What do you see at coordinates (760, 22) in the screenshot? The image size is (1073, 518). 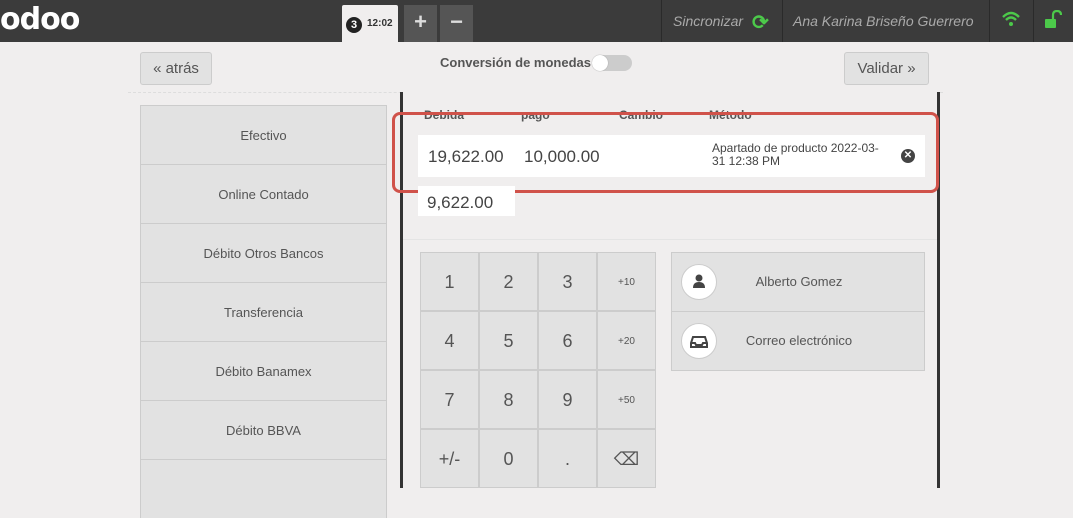 I see `sync-icon: ⟳` at bounding box center [760, 22].